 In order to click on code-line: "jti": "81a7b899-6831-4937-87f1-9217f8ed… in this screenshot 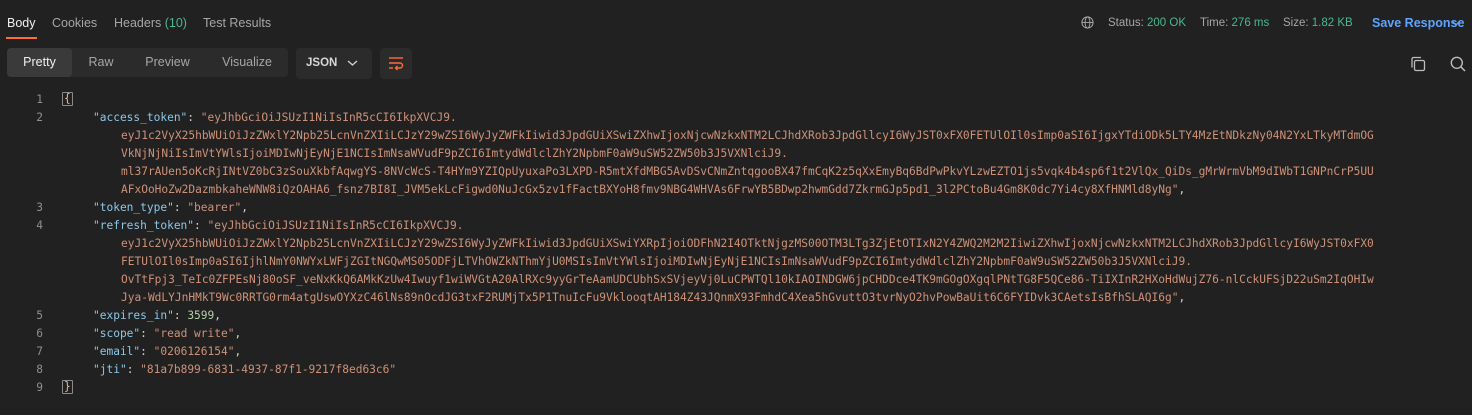, I will do `click(245, 369)`.